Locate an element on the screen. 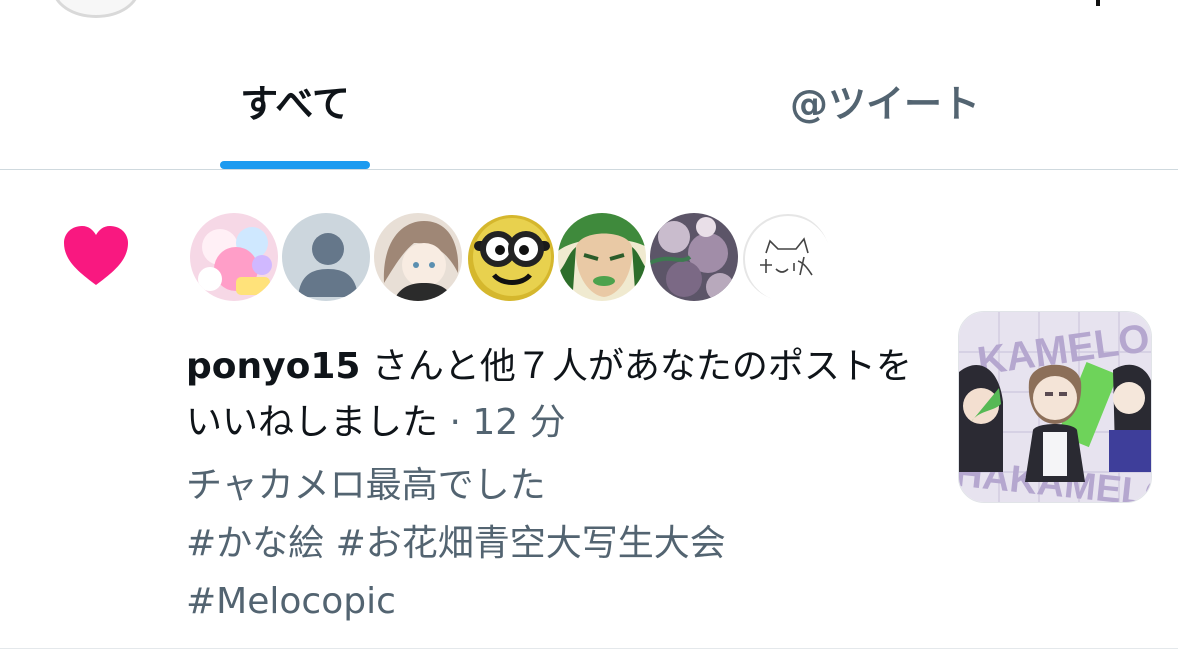 This screenshot has width=1178, height=663. active-tab-indicator is located at coordinates (295, 165).